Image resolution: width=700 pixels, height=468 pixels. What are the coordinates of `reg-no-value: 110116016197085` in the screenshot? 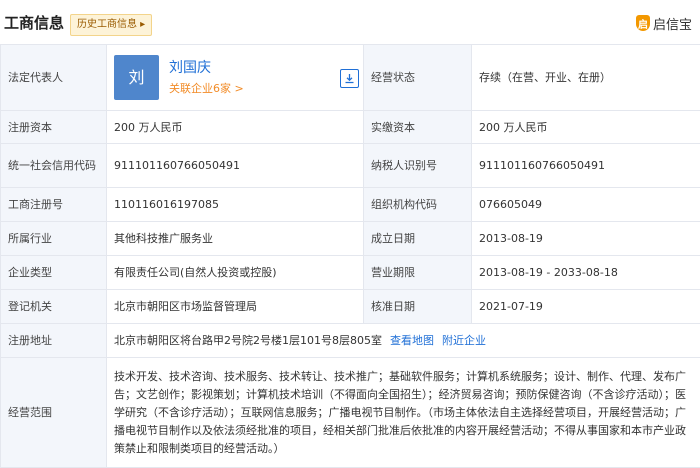 It's located at (235, 205).